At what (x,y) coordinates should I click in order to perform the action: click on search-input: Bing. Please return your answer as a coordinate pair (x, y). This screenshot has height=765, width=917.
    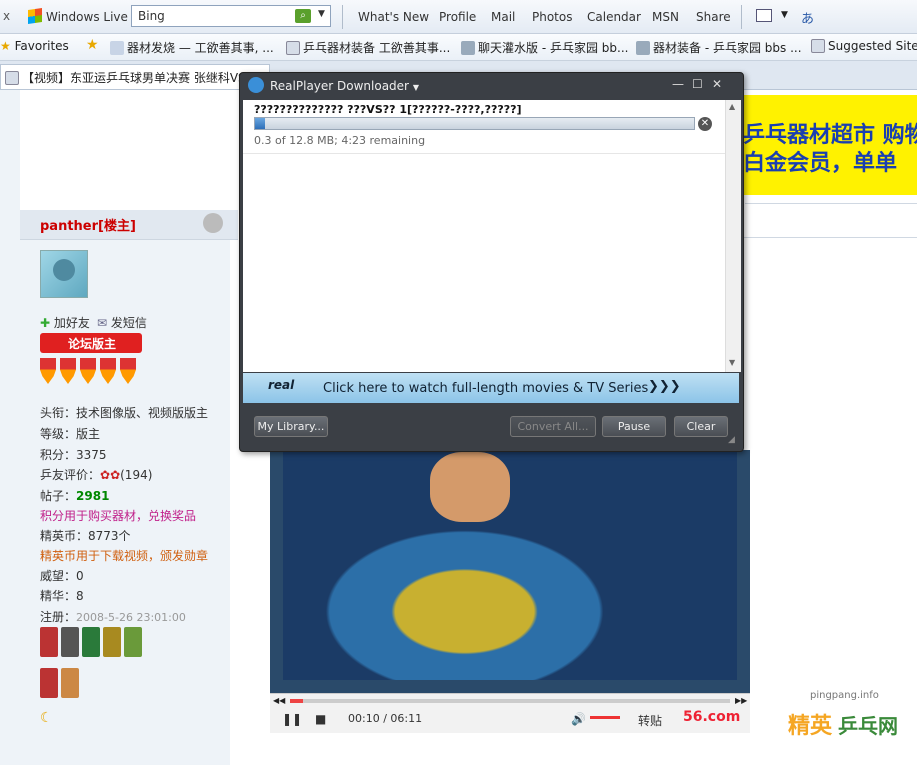
    Looking at the image, I should click on (151, 16).